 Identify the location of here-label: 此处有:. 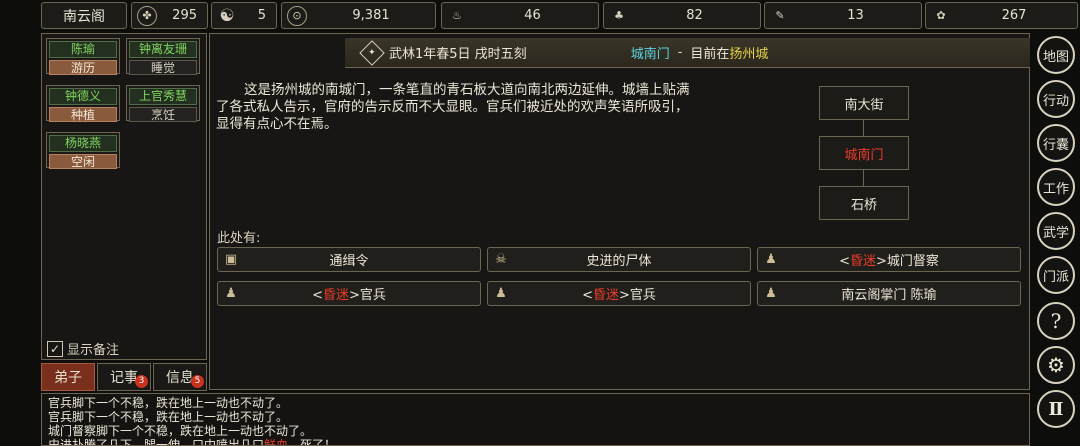
(239, 238).